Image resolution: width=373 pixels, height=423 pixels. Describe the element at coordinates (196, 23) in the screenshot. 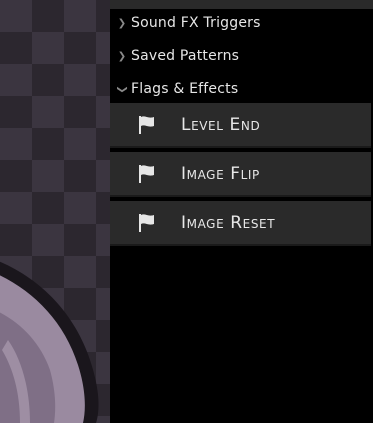

I see `tree-section-label: Sound FX Triggers` at that location.